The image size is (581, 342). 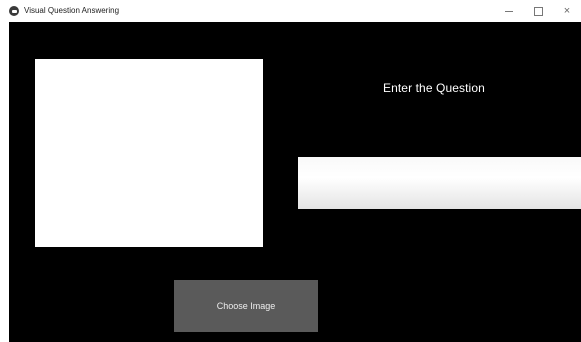 I want to click on question-input, so click(x=439, y=183).